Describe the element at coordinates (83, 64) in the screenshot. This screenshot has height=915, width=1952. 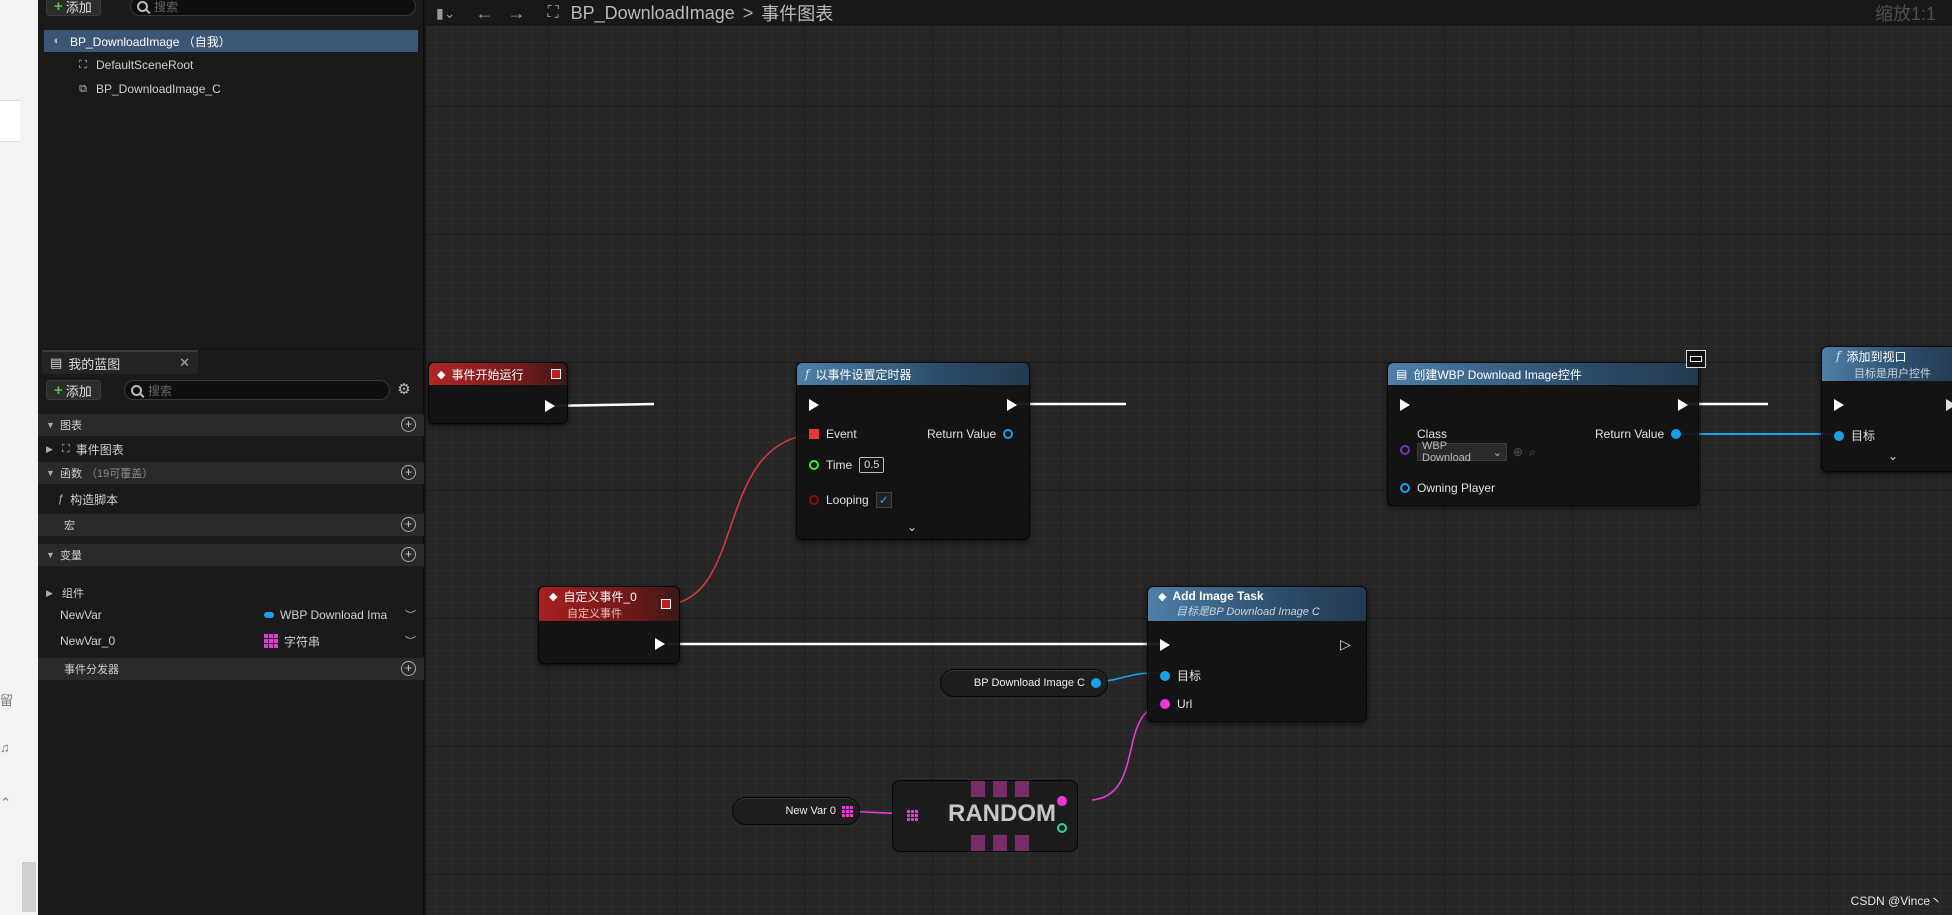
I see `scene-root-icon: ⛶` at that location.